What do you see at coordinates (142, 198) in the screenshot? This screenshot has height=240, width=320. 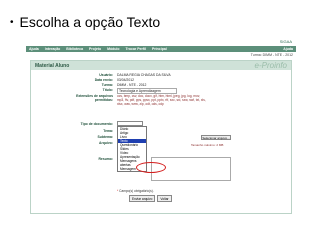 I see `send-file-button: Enviar arquivo` at bounding box center [142, 198].